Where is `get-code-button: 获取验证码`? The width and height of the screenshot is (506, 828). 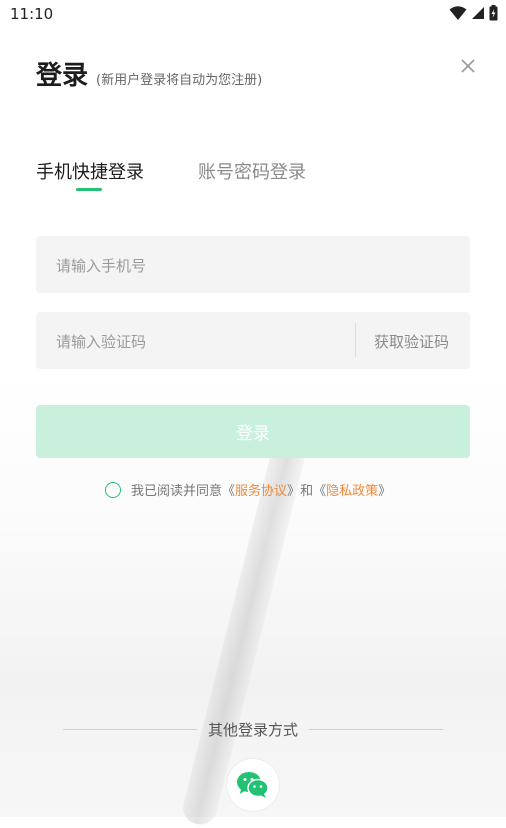
get-code-button: 获取验证码 is located at coordinates (411, 341).